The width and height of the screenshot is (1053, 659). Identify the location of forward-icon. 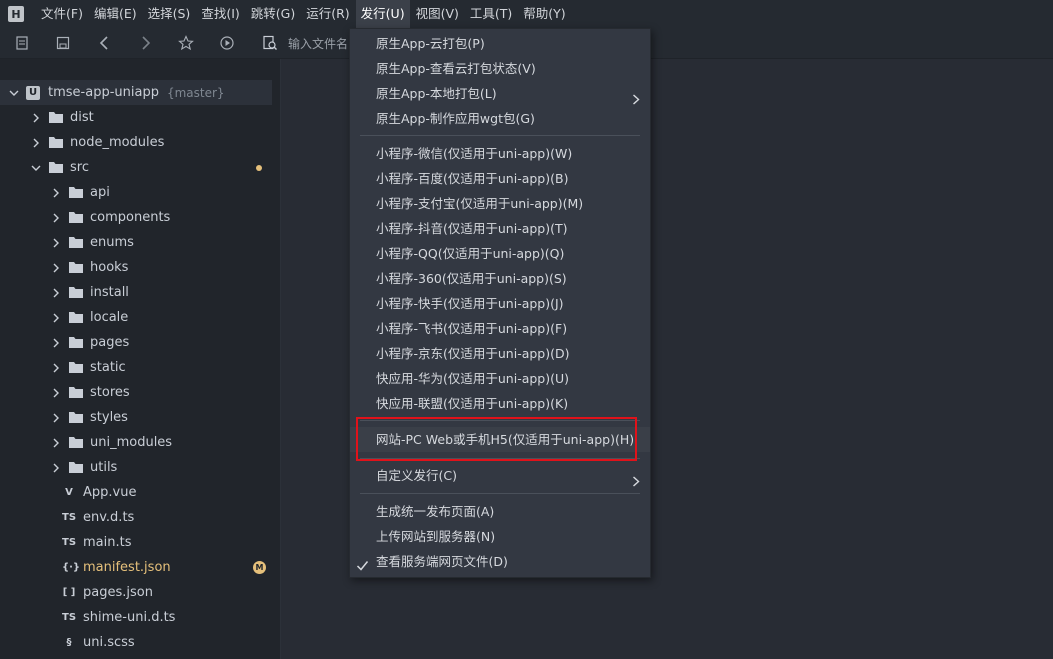
(145, 43).